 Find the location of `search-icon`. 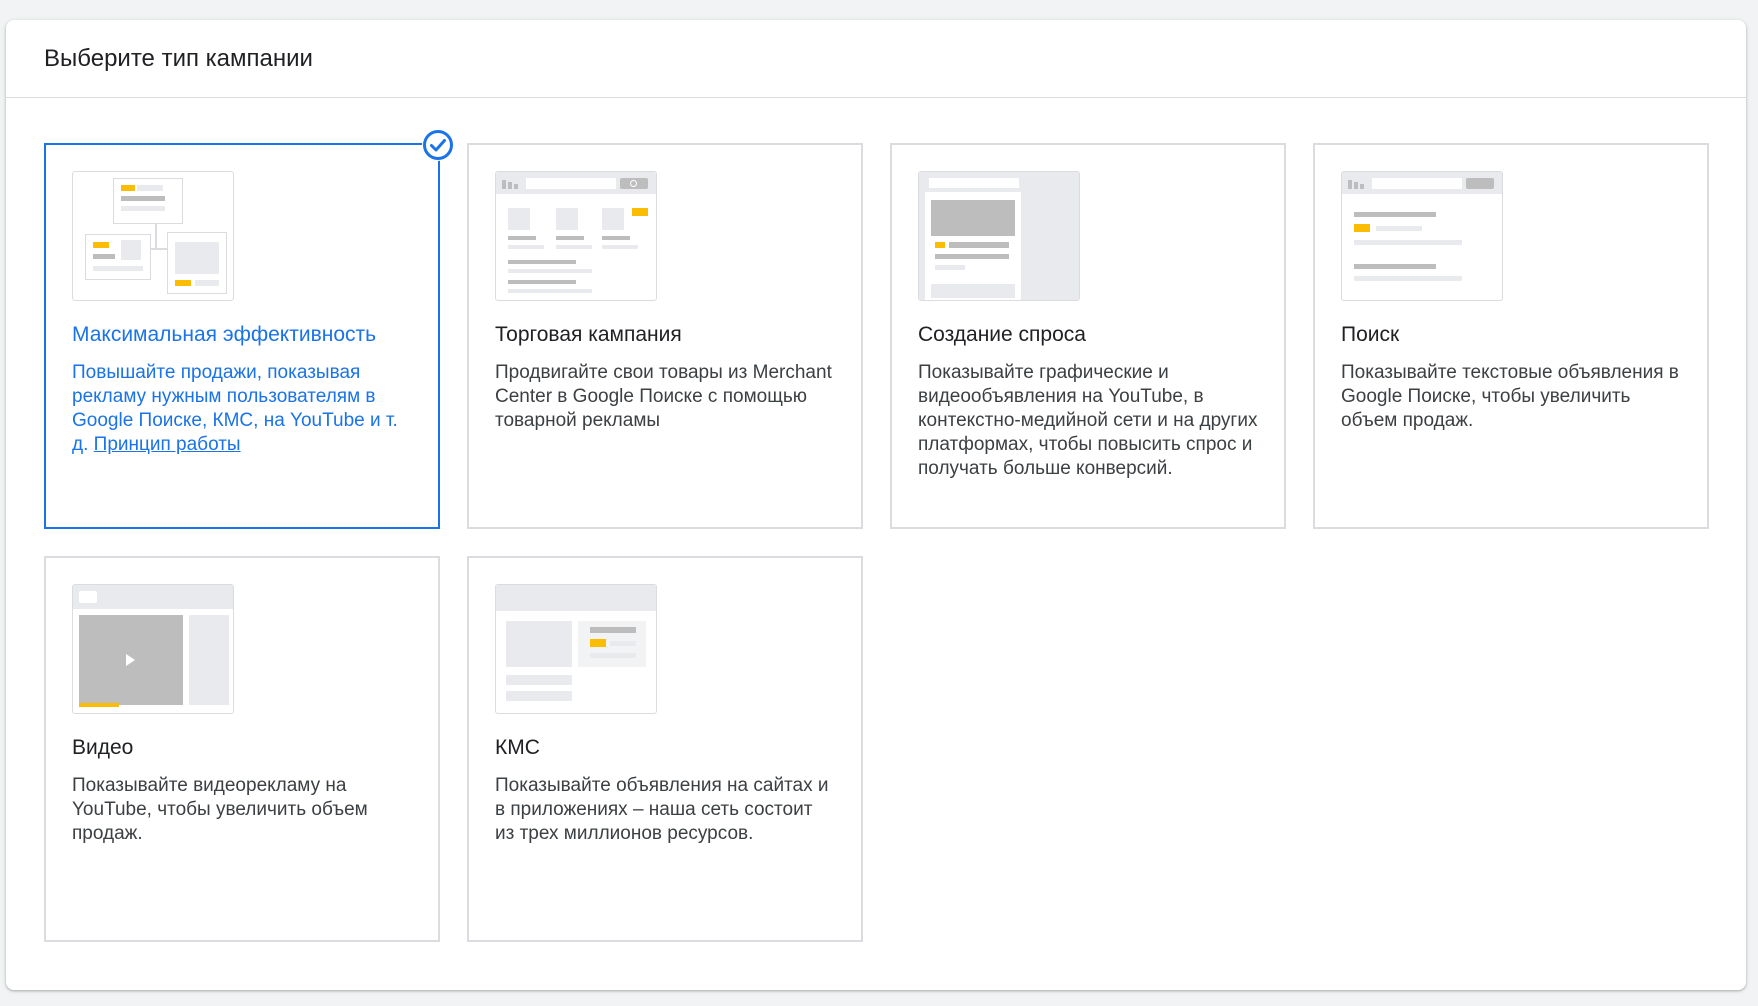

search-icon is located at coordinates (633, 183).